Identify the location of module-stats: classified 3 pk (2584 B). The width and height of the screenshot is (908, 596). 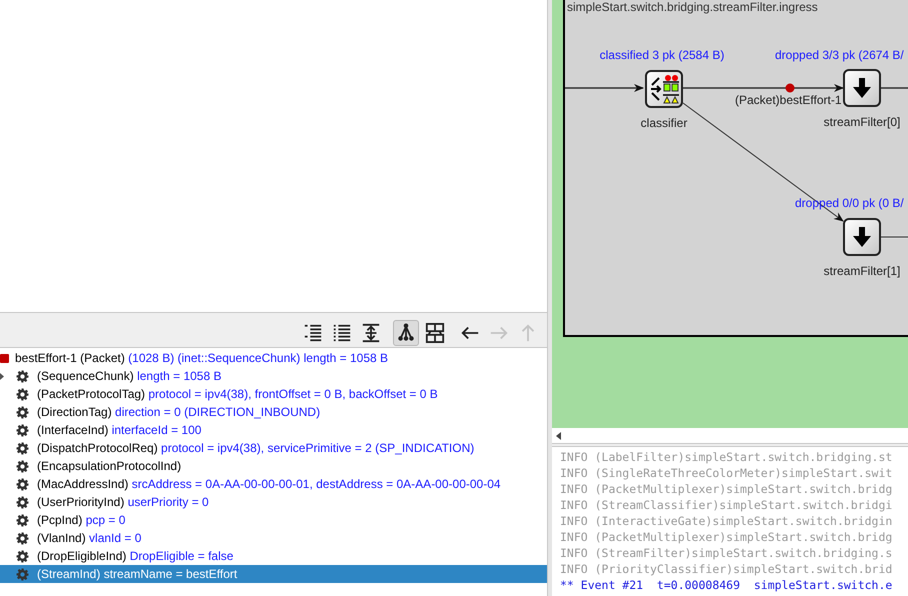
(662, 55).